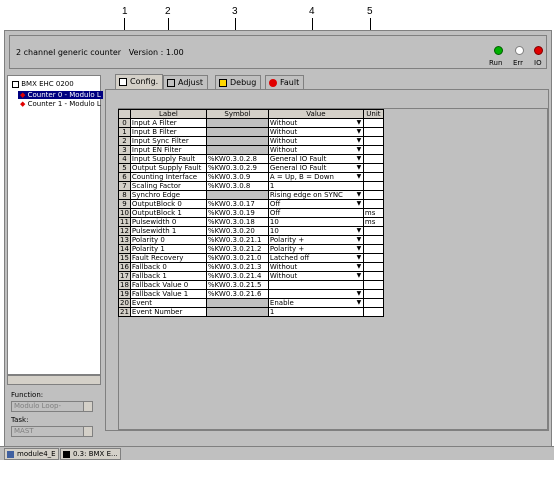 This screenshot has width=554, height=482. Describe the element at coordinates (237, 249) in the screenshot. I see `row-symbol: %KW0.3.0.21.2` at that location.